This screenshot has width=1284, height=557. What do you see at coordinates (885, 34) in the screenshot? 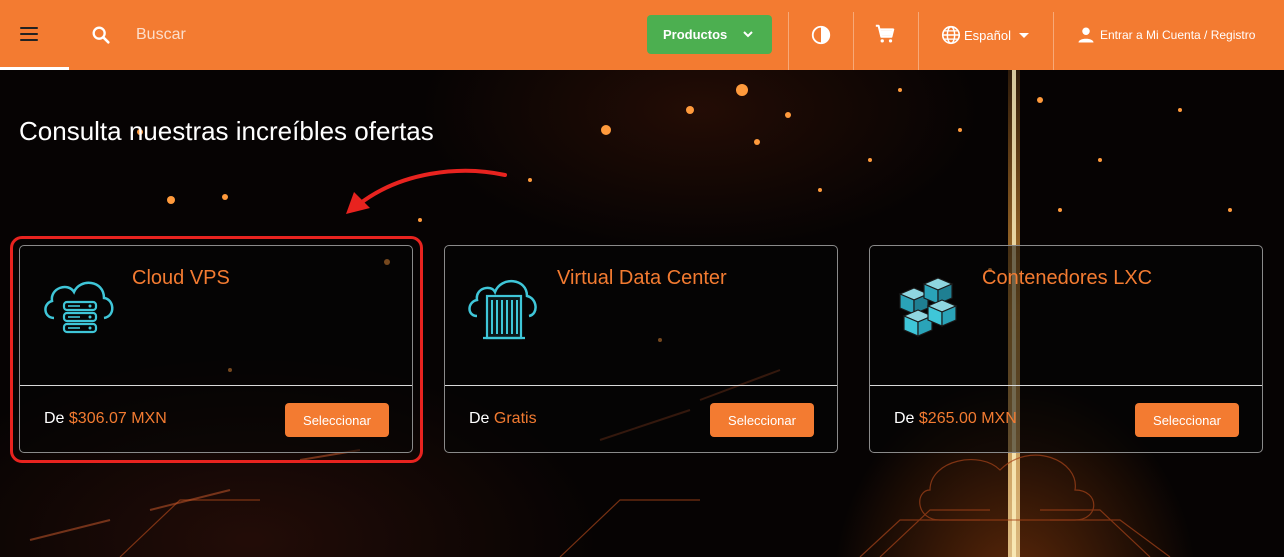
I see `shopping-cart-icon` at bounding box center [885, 34].